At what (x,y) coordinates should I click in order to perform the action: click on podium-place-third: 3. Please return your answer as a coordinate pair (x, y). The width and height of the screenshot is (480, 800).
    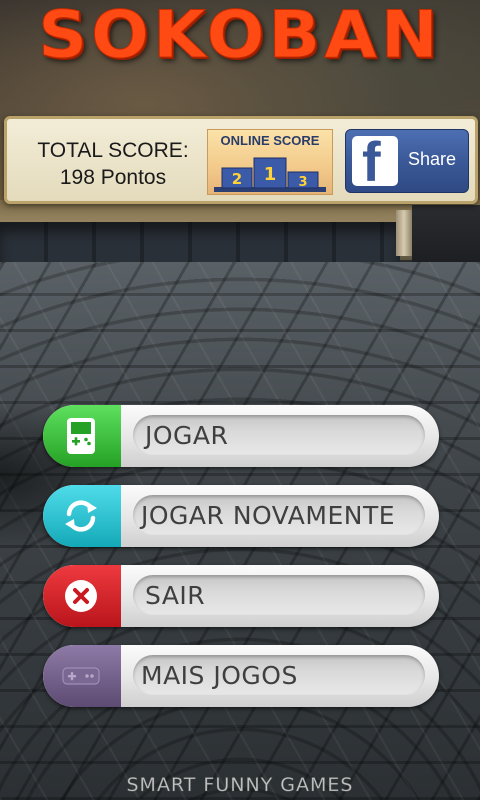
    Looking at the image, I should click on (302, 182).